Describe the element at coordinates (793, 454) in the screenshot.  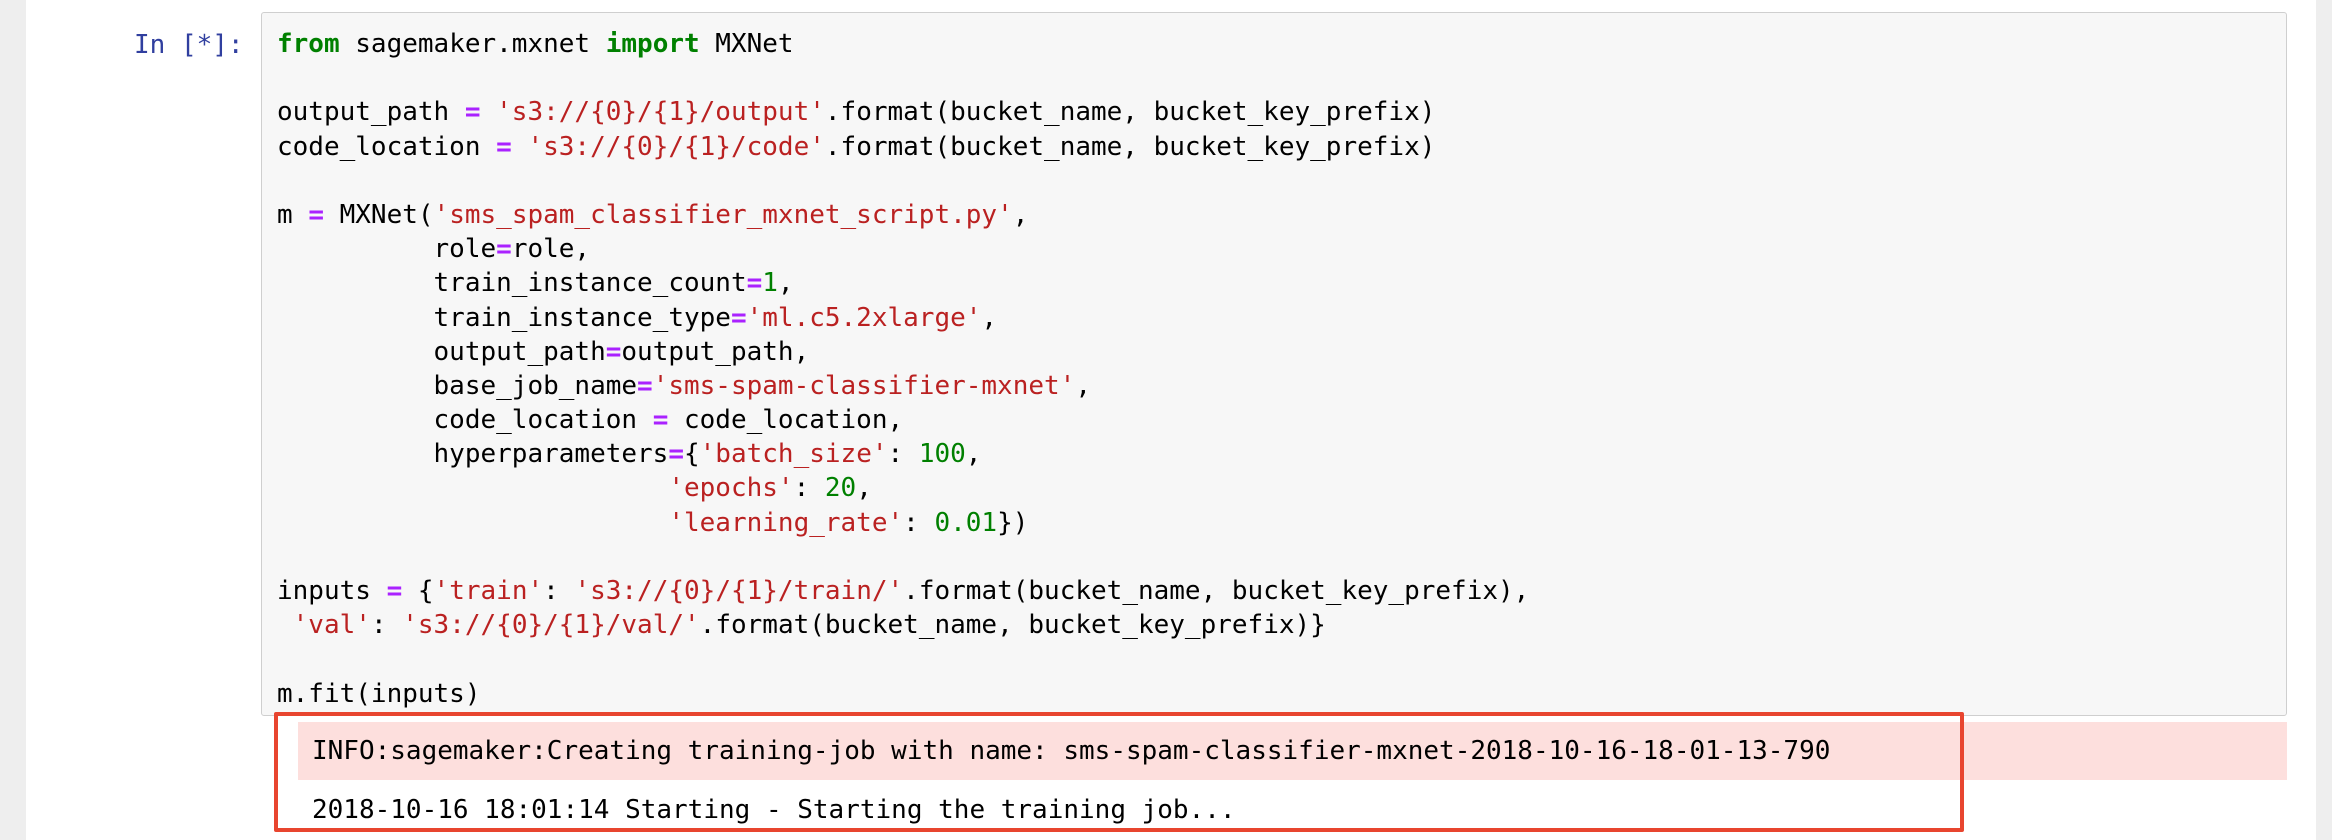
I see `code-token: 'batch_size'` at that location.